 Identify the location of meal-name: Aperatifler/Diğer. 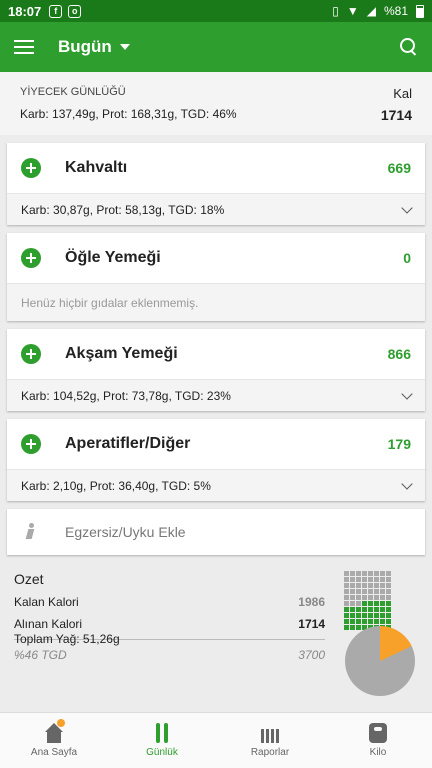
(128, 443).